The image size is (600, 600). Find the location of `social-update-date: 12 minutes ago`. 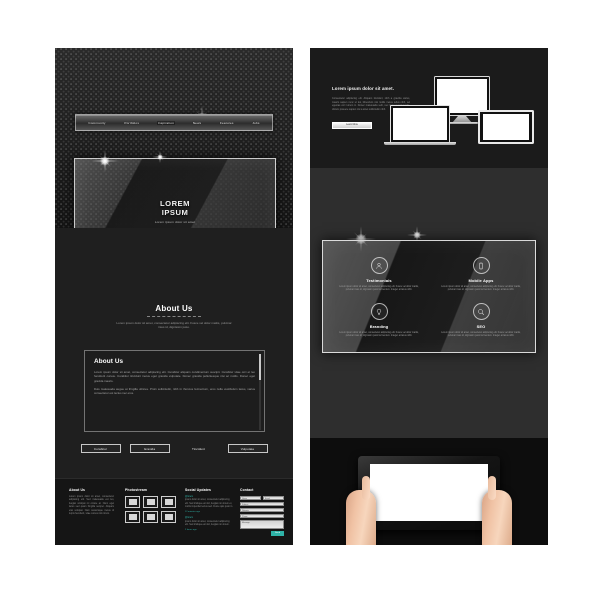

social-update-date: 12 minutes ago is located at coordinates (192, 512).